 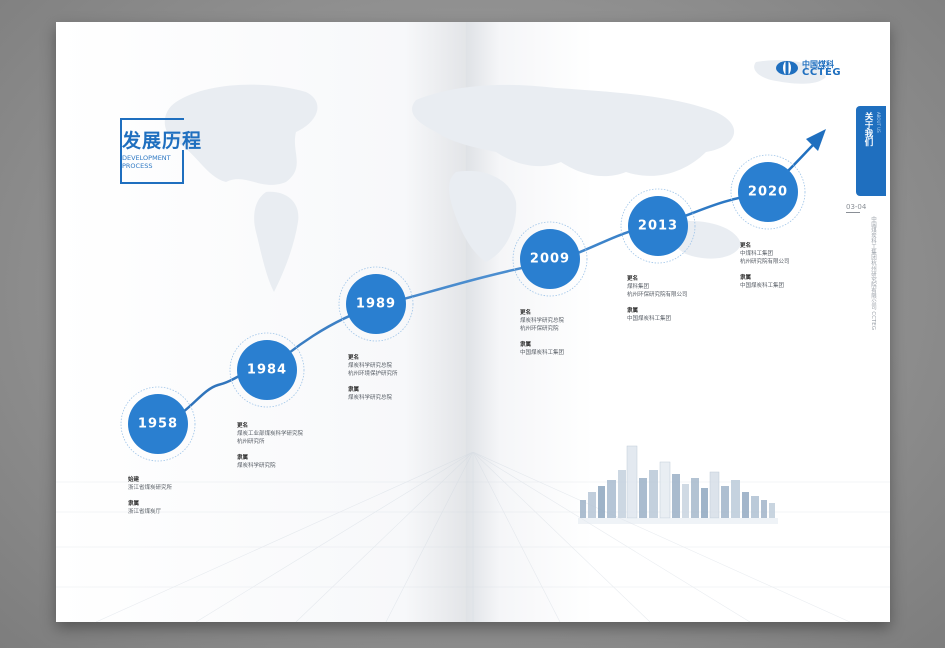 I want to click on info-value: 煤炭科学研究院, so click(x=256, y=466).